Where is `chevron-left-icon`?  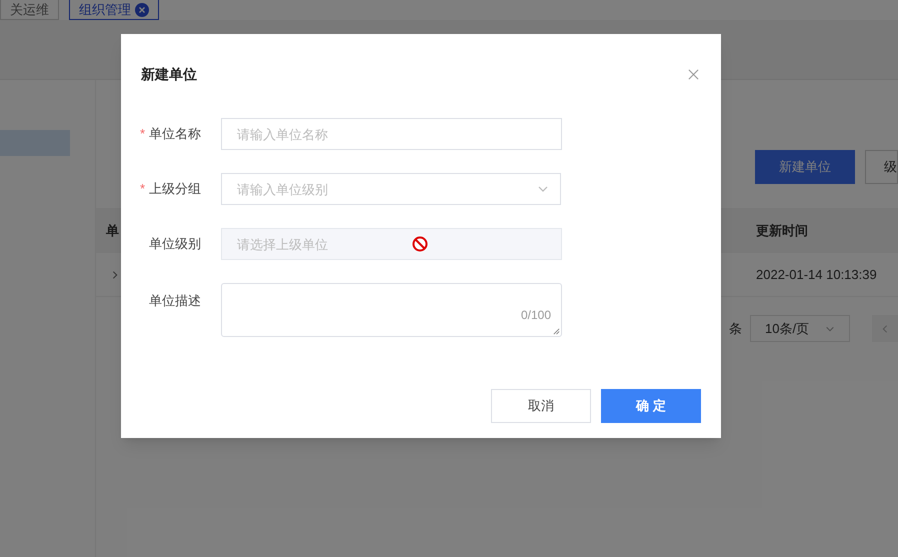
chevron-left-icon is located at coordinates (885, 329).